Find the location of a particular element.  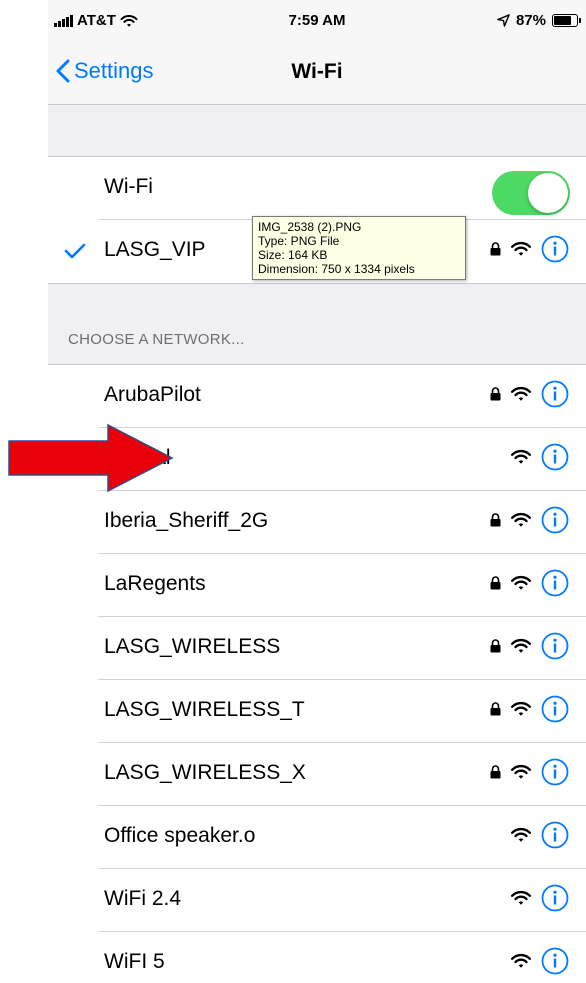

wifi-toggle-switch is located at coordinates (531, 193).